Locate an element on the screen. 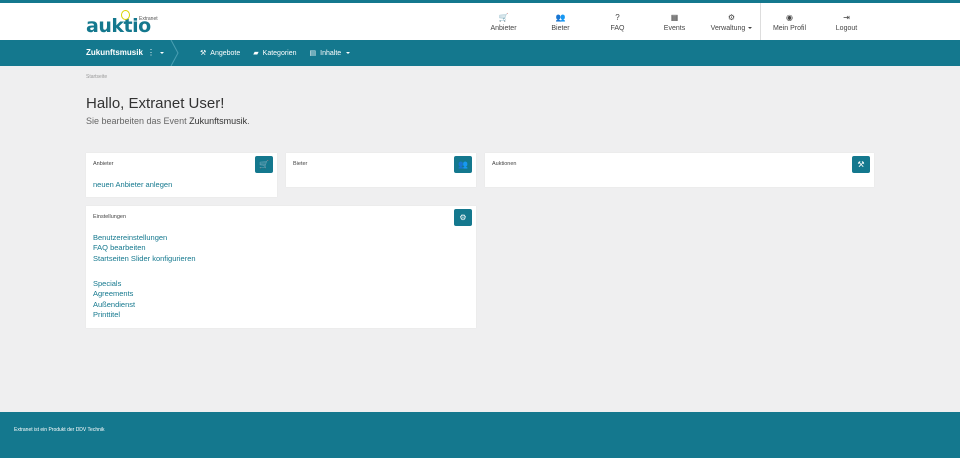 The width and height of the screenshot is (960, 458). card-title: Anbieter is located at coordinates (103, 164).